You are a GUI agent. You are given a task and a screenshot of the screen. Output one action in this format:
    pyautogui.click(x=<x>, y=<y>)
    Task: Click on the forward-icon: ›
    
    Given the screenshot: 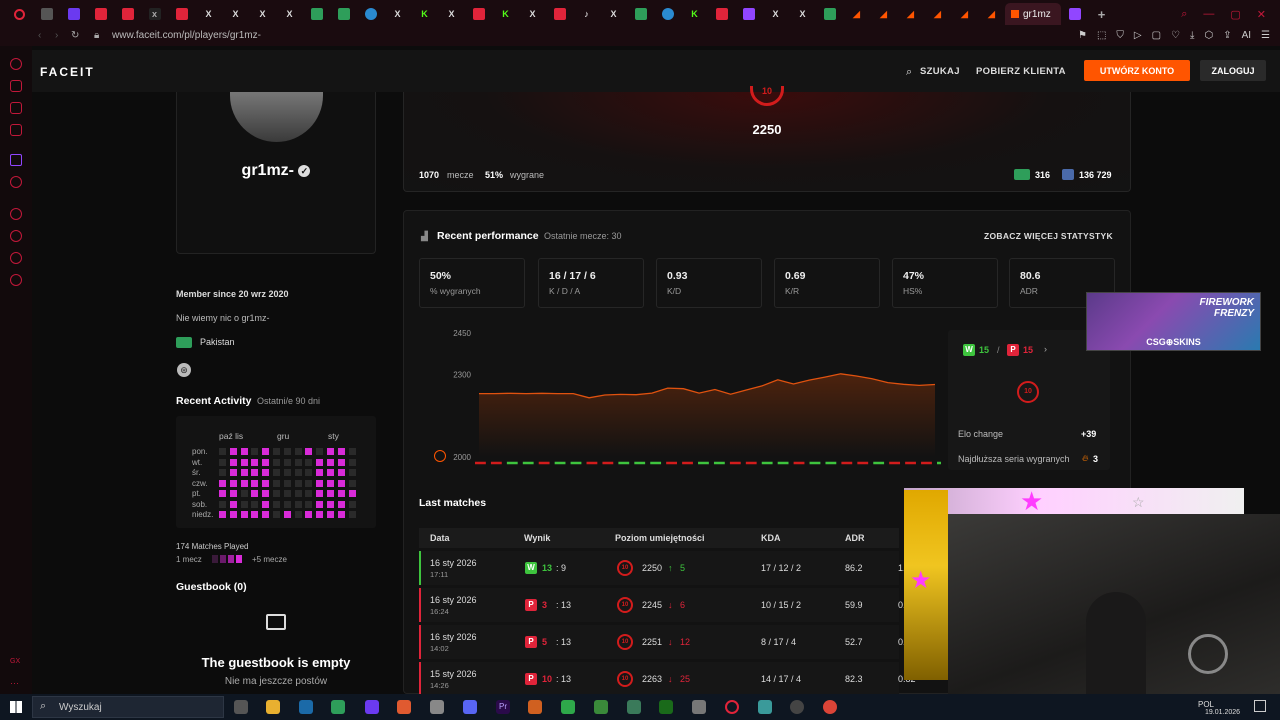 What is the action you would take?
    pyautogui.click(x=56, y=35)
    